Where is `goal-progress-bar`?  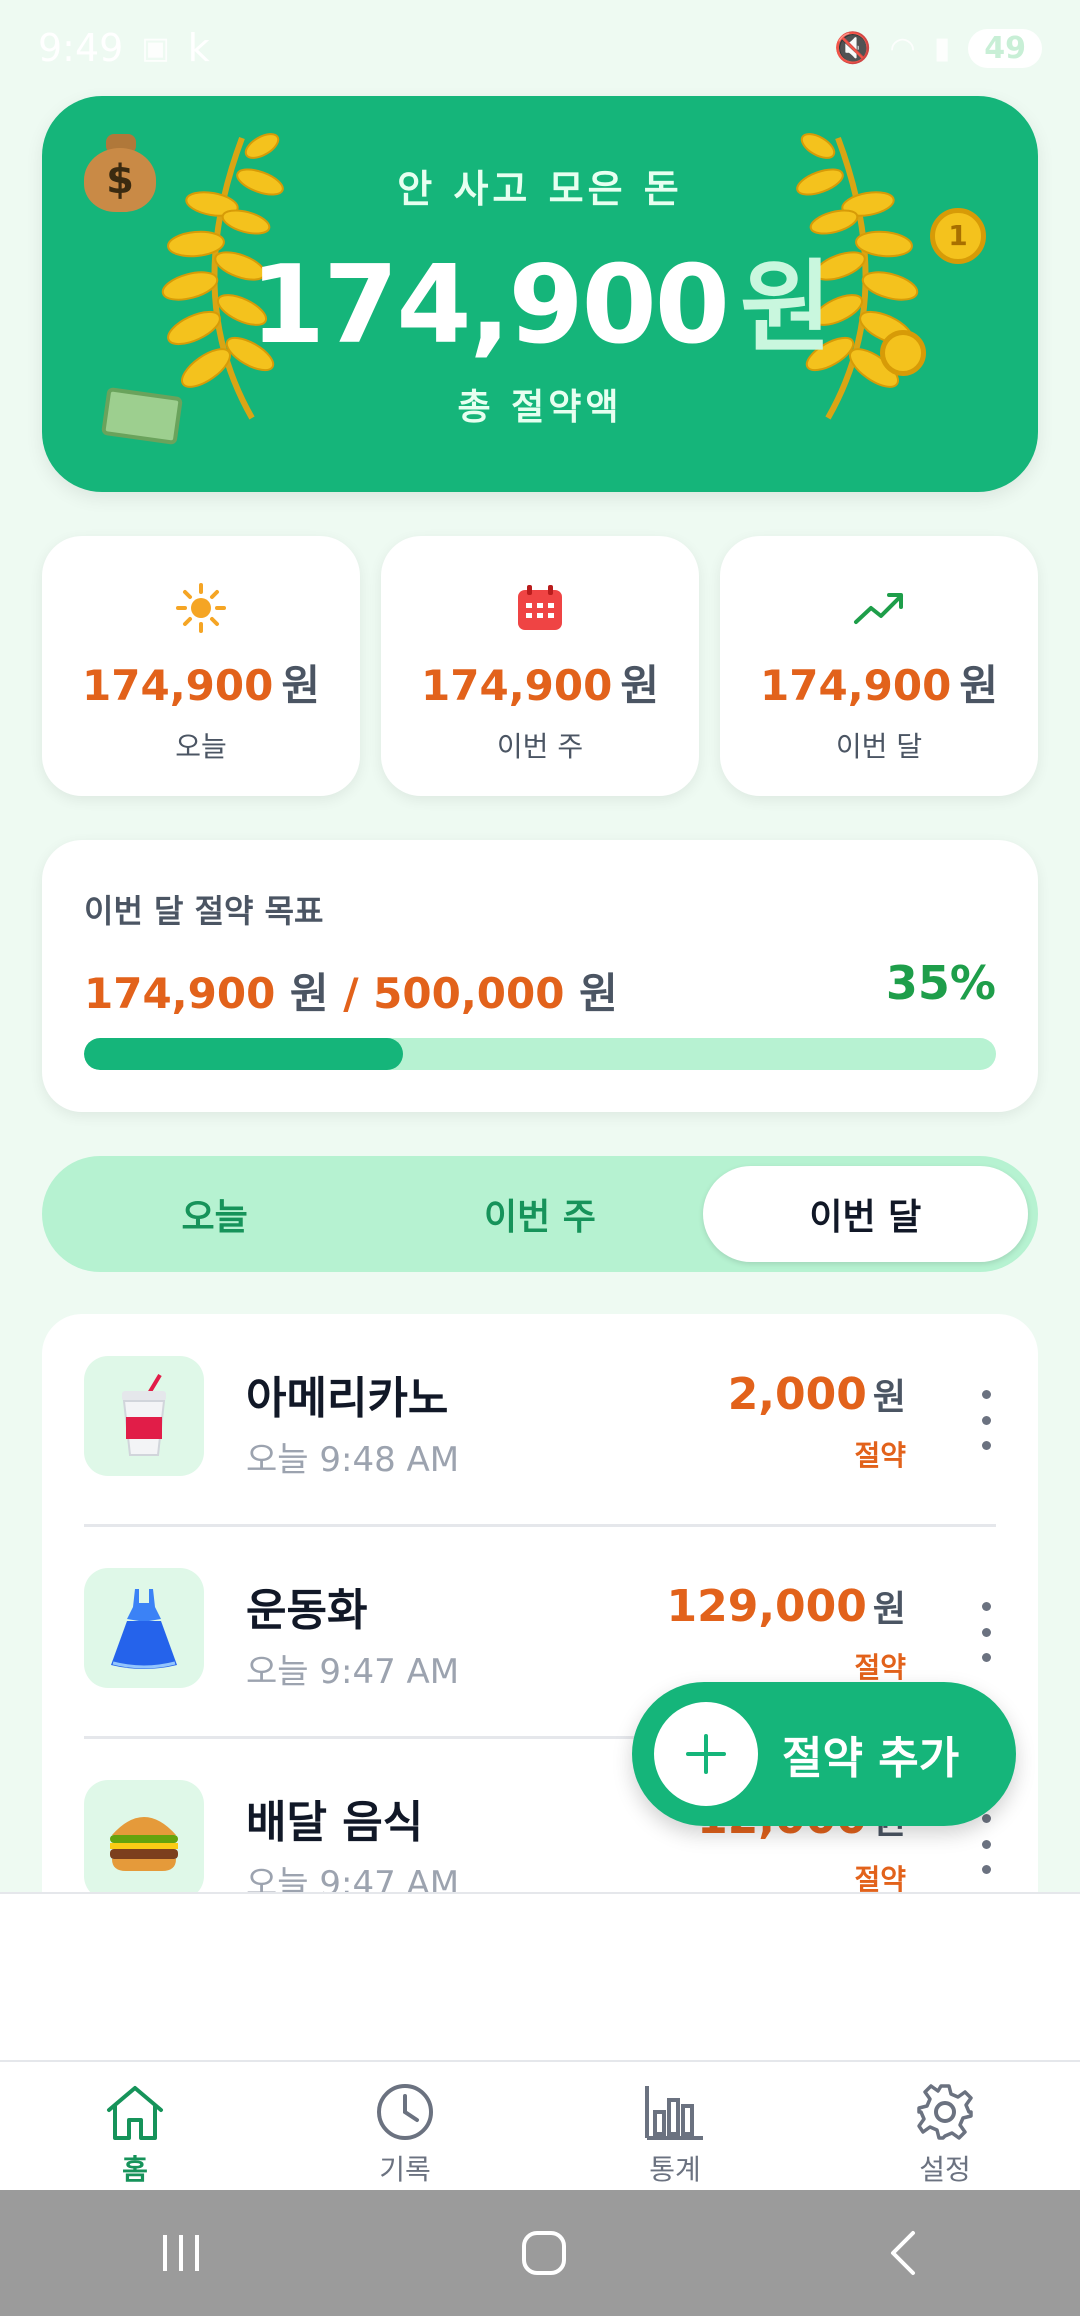
goal-progress-bar is located at coordinates (540, 1054).